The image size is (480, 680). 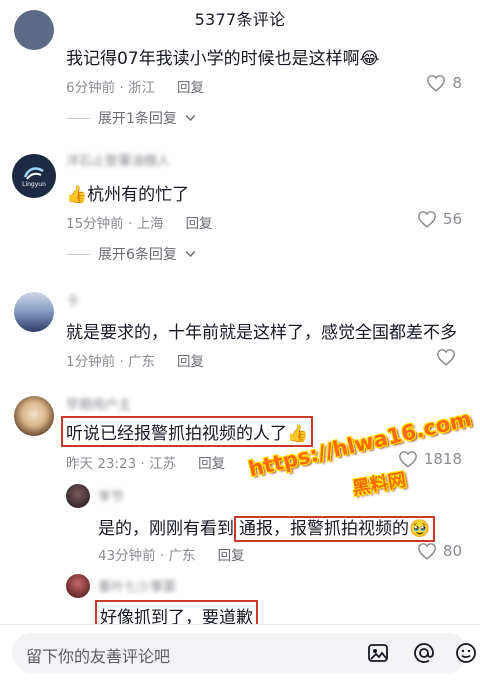 What do you see at coordinates (98, 656) in the screenshot?
I see `comment-input-placeholder: 留下你的友善评论吧` at bounding box center [98, 656].